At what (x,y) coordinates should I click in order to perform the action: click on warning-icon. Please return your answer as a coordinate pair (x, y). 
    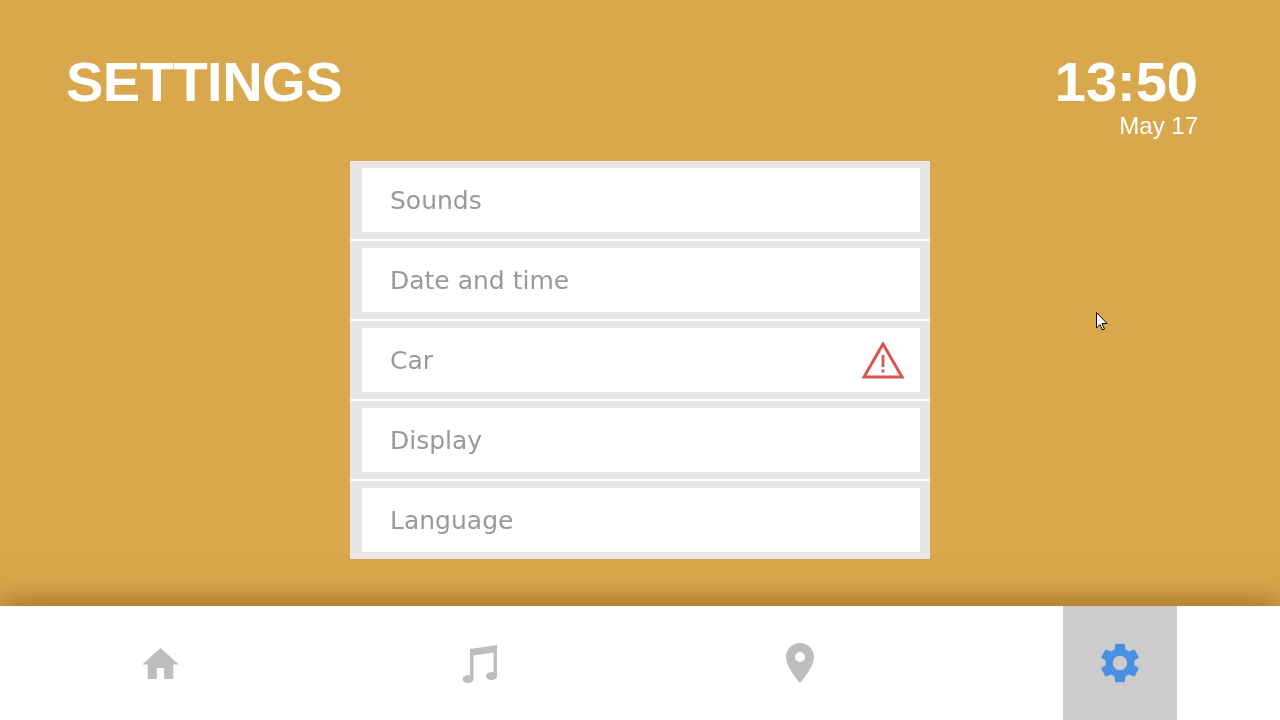
    Looking at the image, I should click on (883, 360).